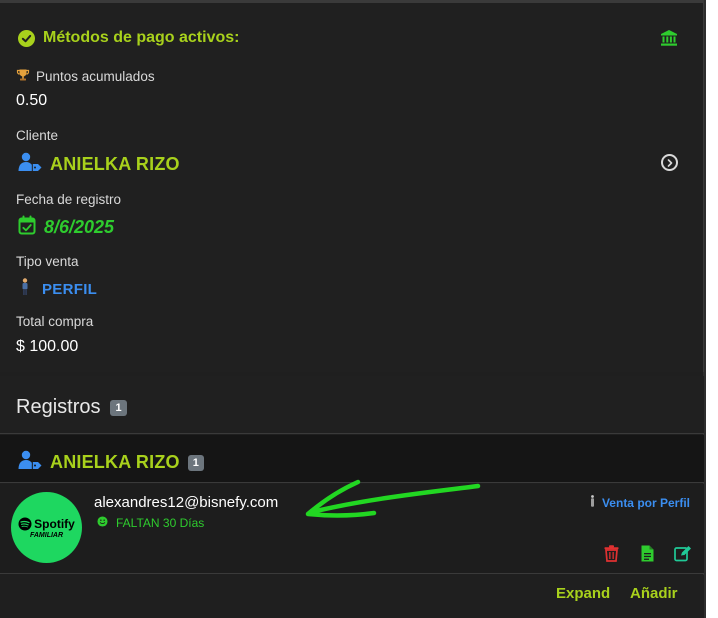  I want to click on spotify-brand-text: Spotify, so click(54, 523).